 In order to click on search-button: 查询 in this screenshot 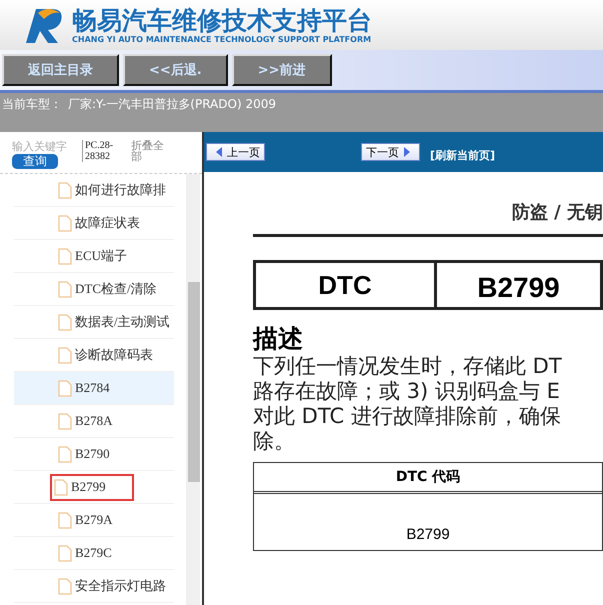, I will do `click(35, 161)`.